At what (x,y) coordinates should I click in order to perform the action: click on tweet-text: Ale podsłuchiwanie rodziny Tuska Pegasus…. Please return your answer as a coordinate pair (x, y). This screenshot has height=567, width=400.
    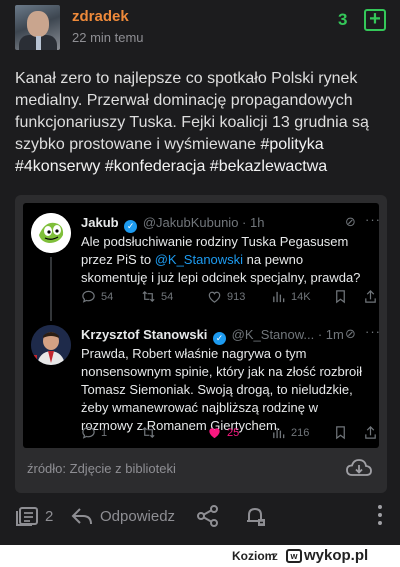
    Looking at the image, I should click on (221, 259).